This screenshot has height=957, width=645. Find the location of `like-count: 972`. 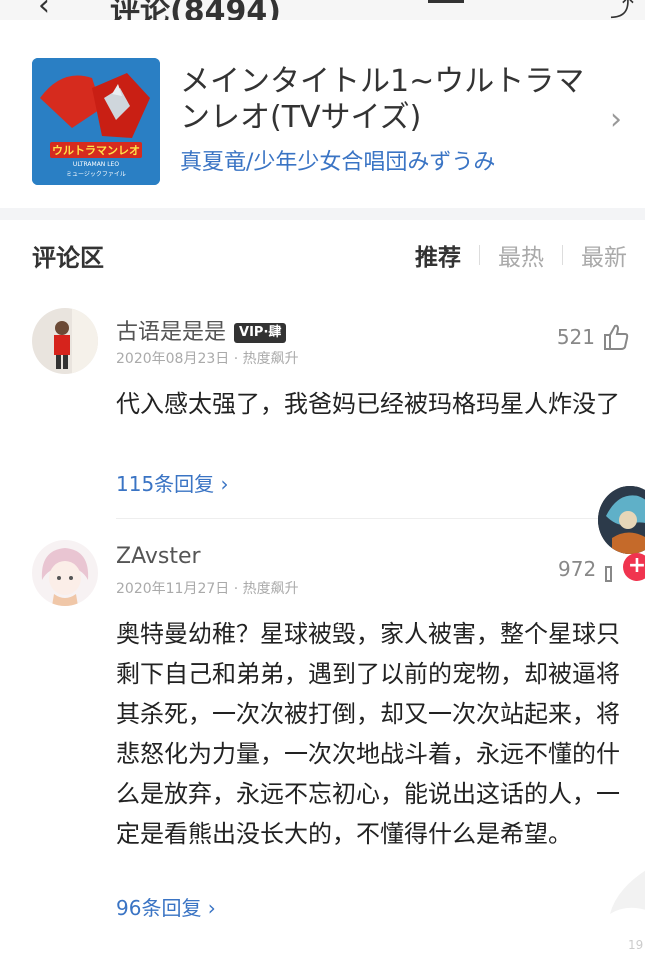

like-count: 972 is located at coordinates (577, 569).